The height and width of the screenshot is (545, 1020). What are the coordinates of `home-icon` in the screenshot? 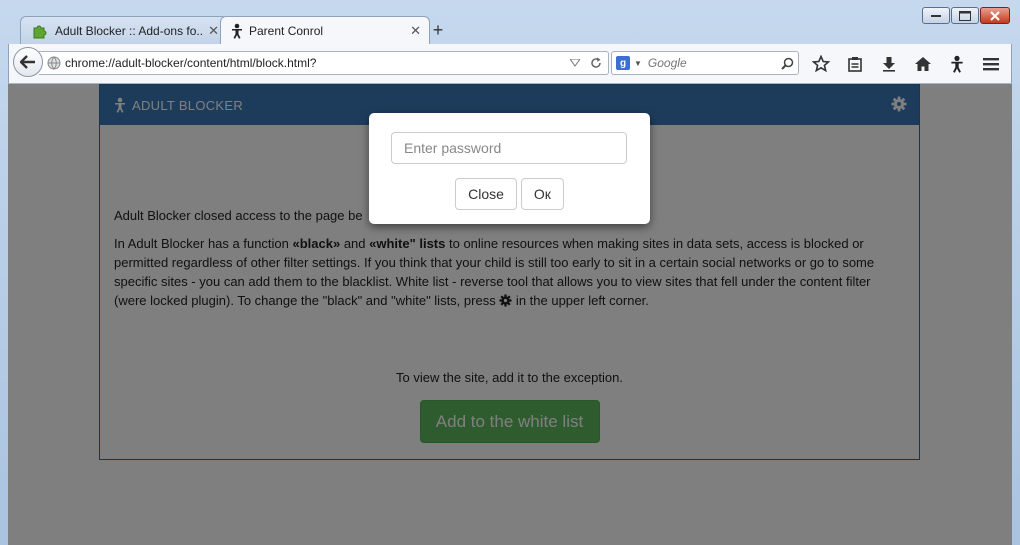 It's located at (923, 64).